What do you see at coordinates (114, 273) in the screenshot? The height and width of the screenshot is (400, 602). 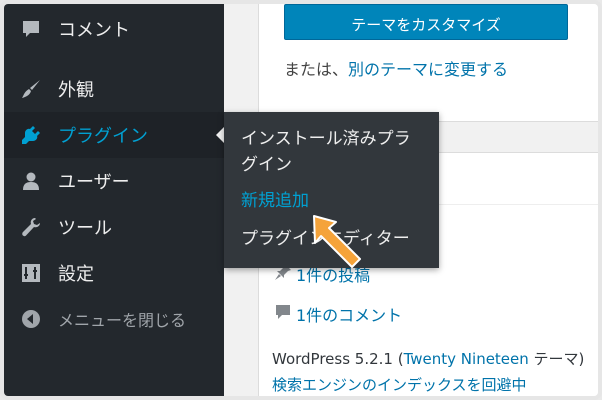 I see `sidebar-item-settings: 設定` at bounding box center [114, 273].